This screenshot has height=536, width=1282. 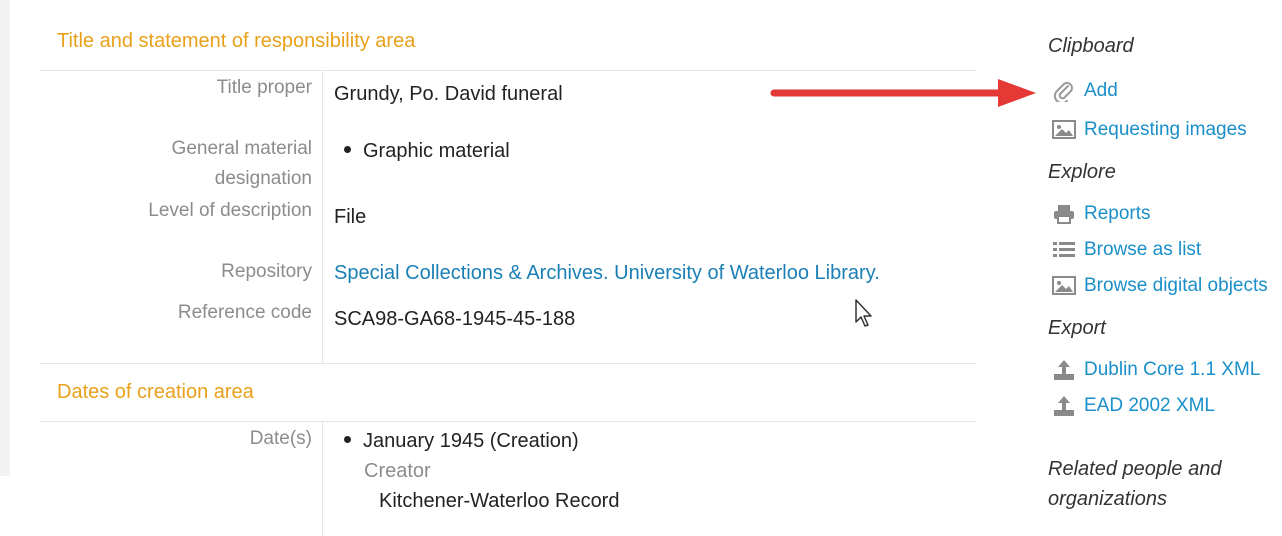 I want to click on field-label-level: Level of description, so click(x=230, y=210).